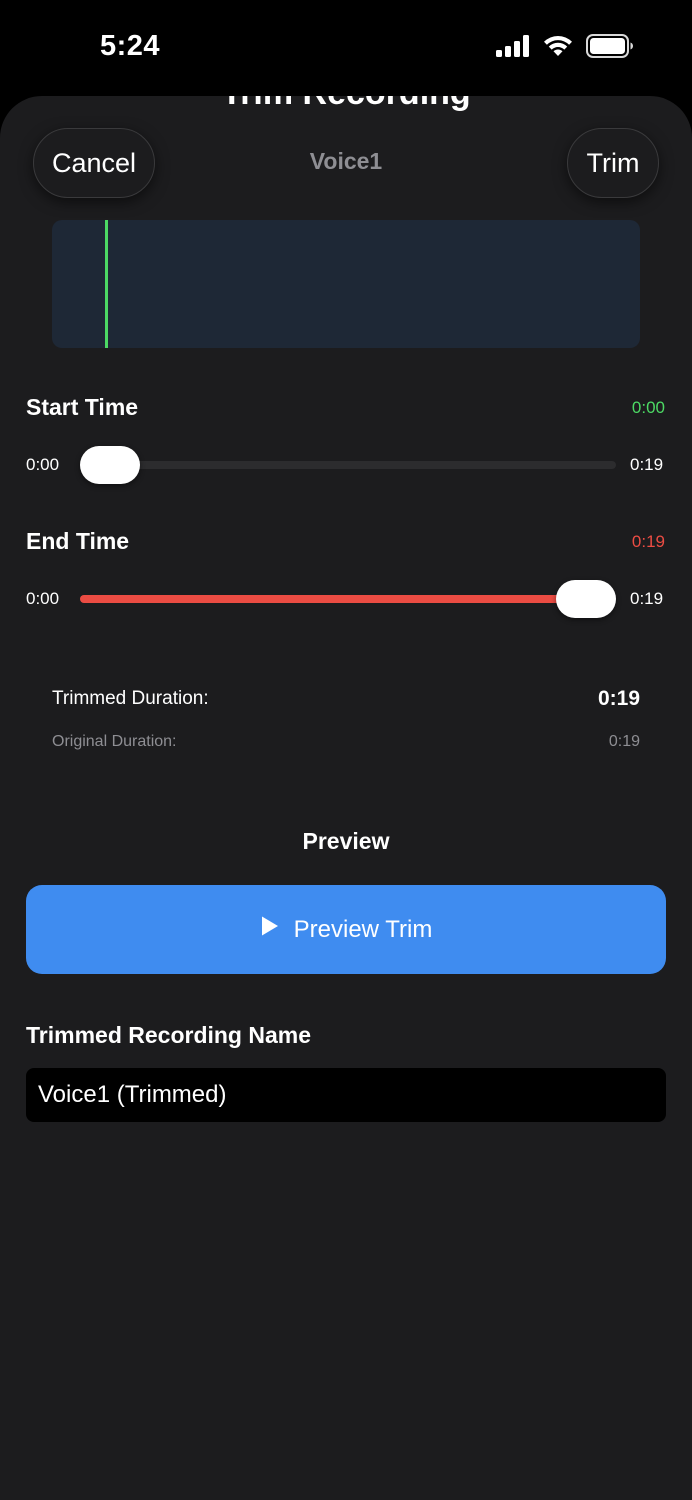 This screenshot has height=1500, width=692. I want to click on trimmed-name-input, so click(346, 1095).